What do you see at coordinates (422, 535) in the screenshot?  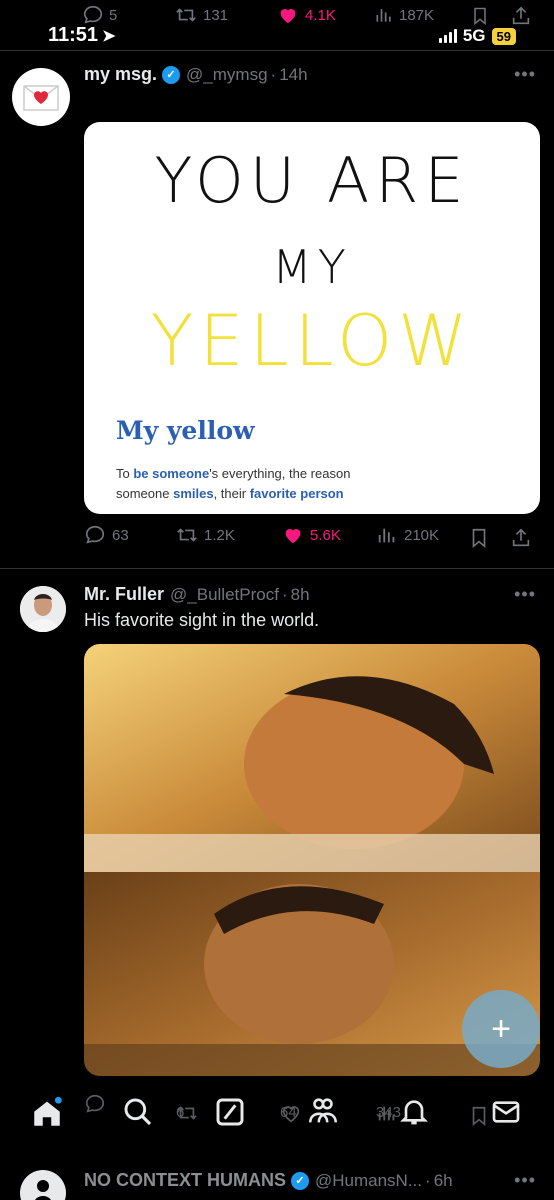 I see `views-count: 210K` at bounding box center [422, 535].